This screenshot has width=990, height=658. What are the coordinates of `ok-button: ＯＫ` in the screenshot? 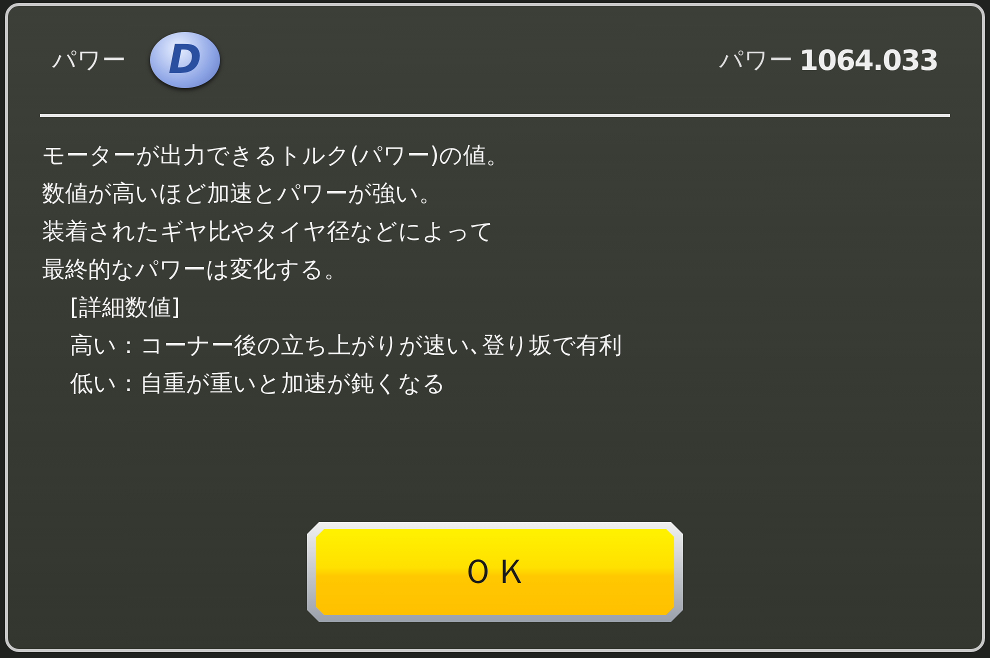 It's located at (495, 572).